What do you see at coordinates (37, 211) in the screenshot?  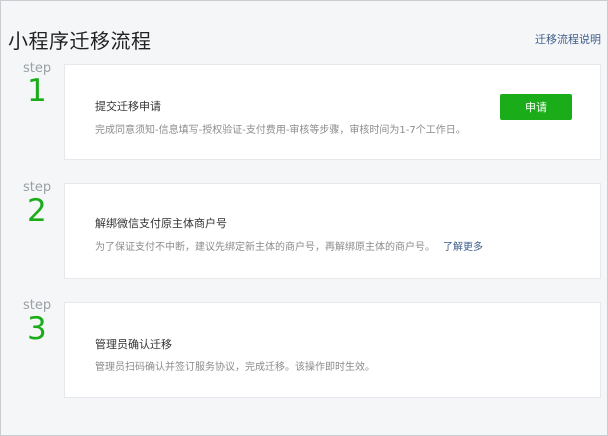 I see `step-2-number: 2` at bounding box center [37, 211].